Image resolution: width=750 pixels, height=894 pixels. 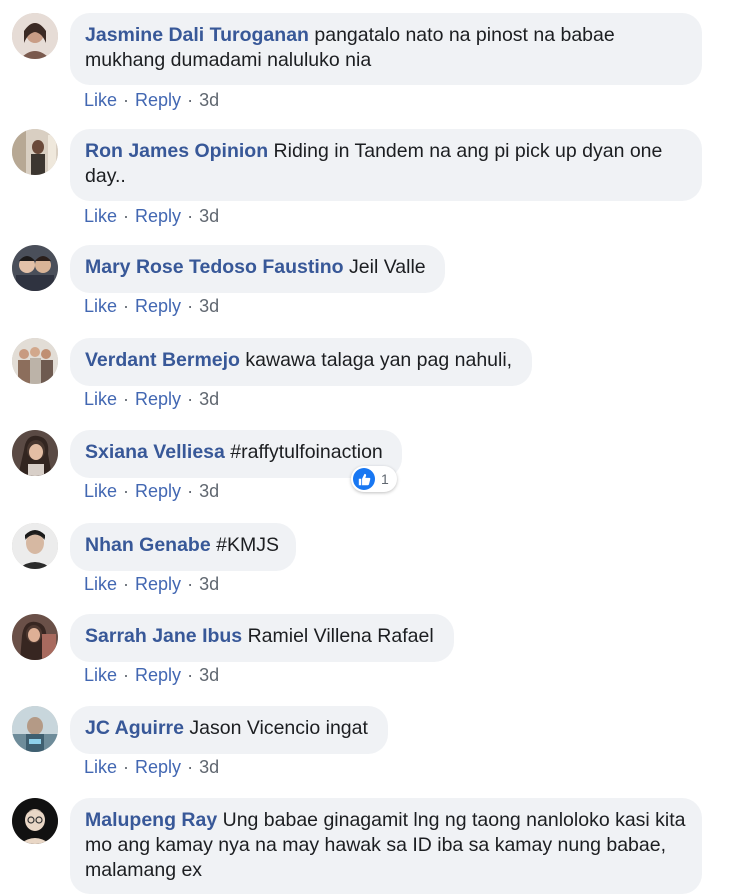 I want to click on comment-author: Verdant Bermejo, so click(x=162, y=360).